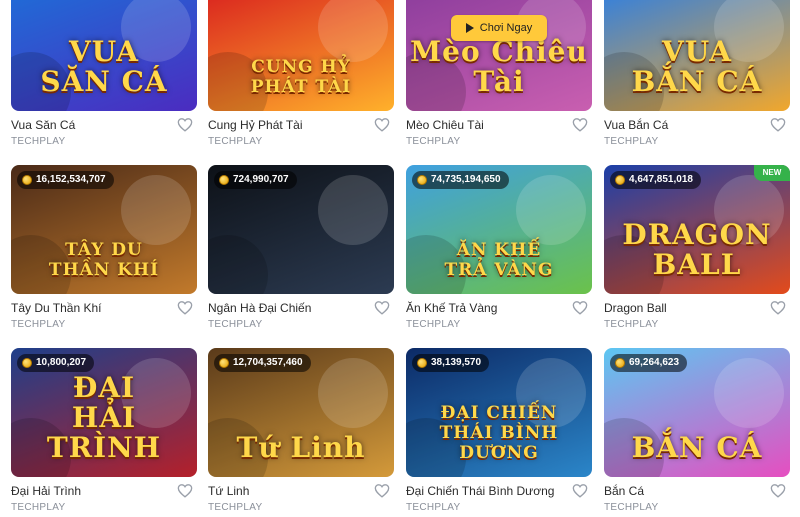 This screenshot has height=517, width=800. I want to click on jackpot-amount: 69,264,623, so click(654, 362).